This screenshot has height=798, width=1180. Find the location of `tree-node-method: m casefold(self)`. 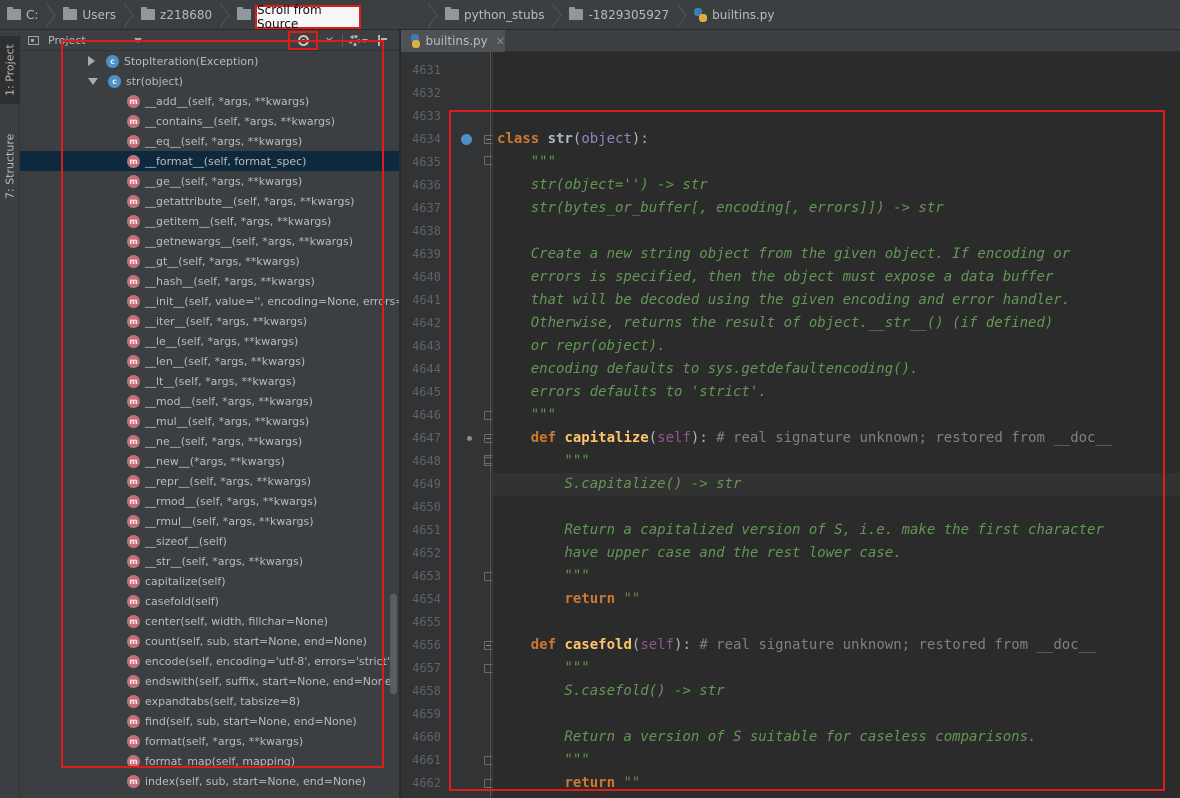

tree-node-method: m casefold(self) is located at coordinates (209, 601).